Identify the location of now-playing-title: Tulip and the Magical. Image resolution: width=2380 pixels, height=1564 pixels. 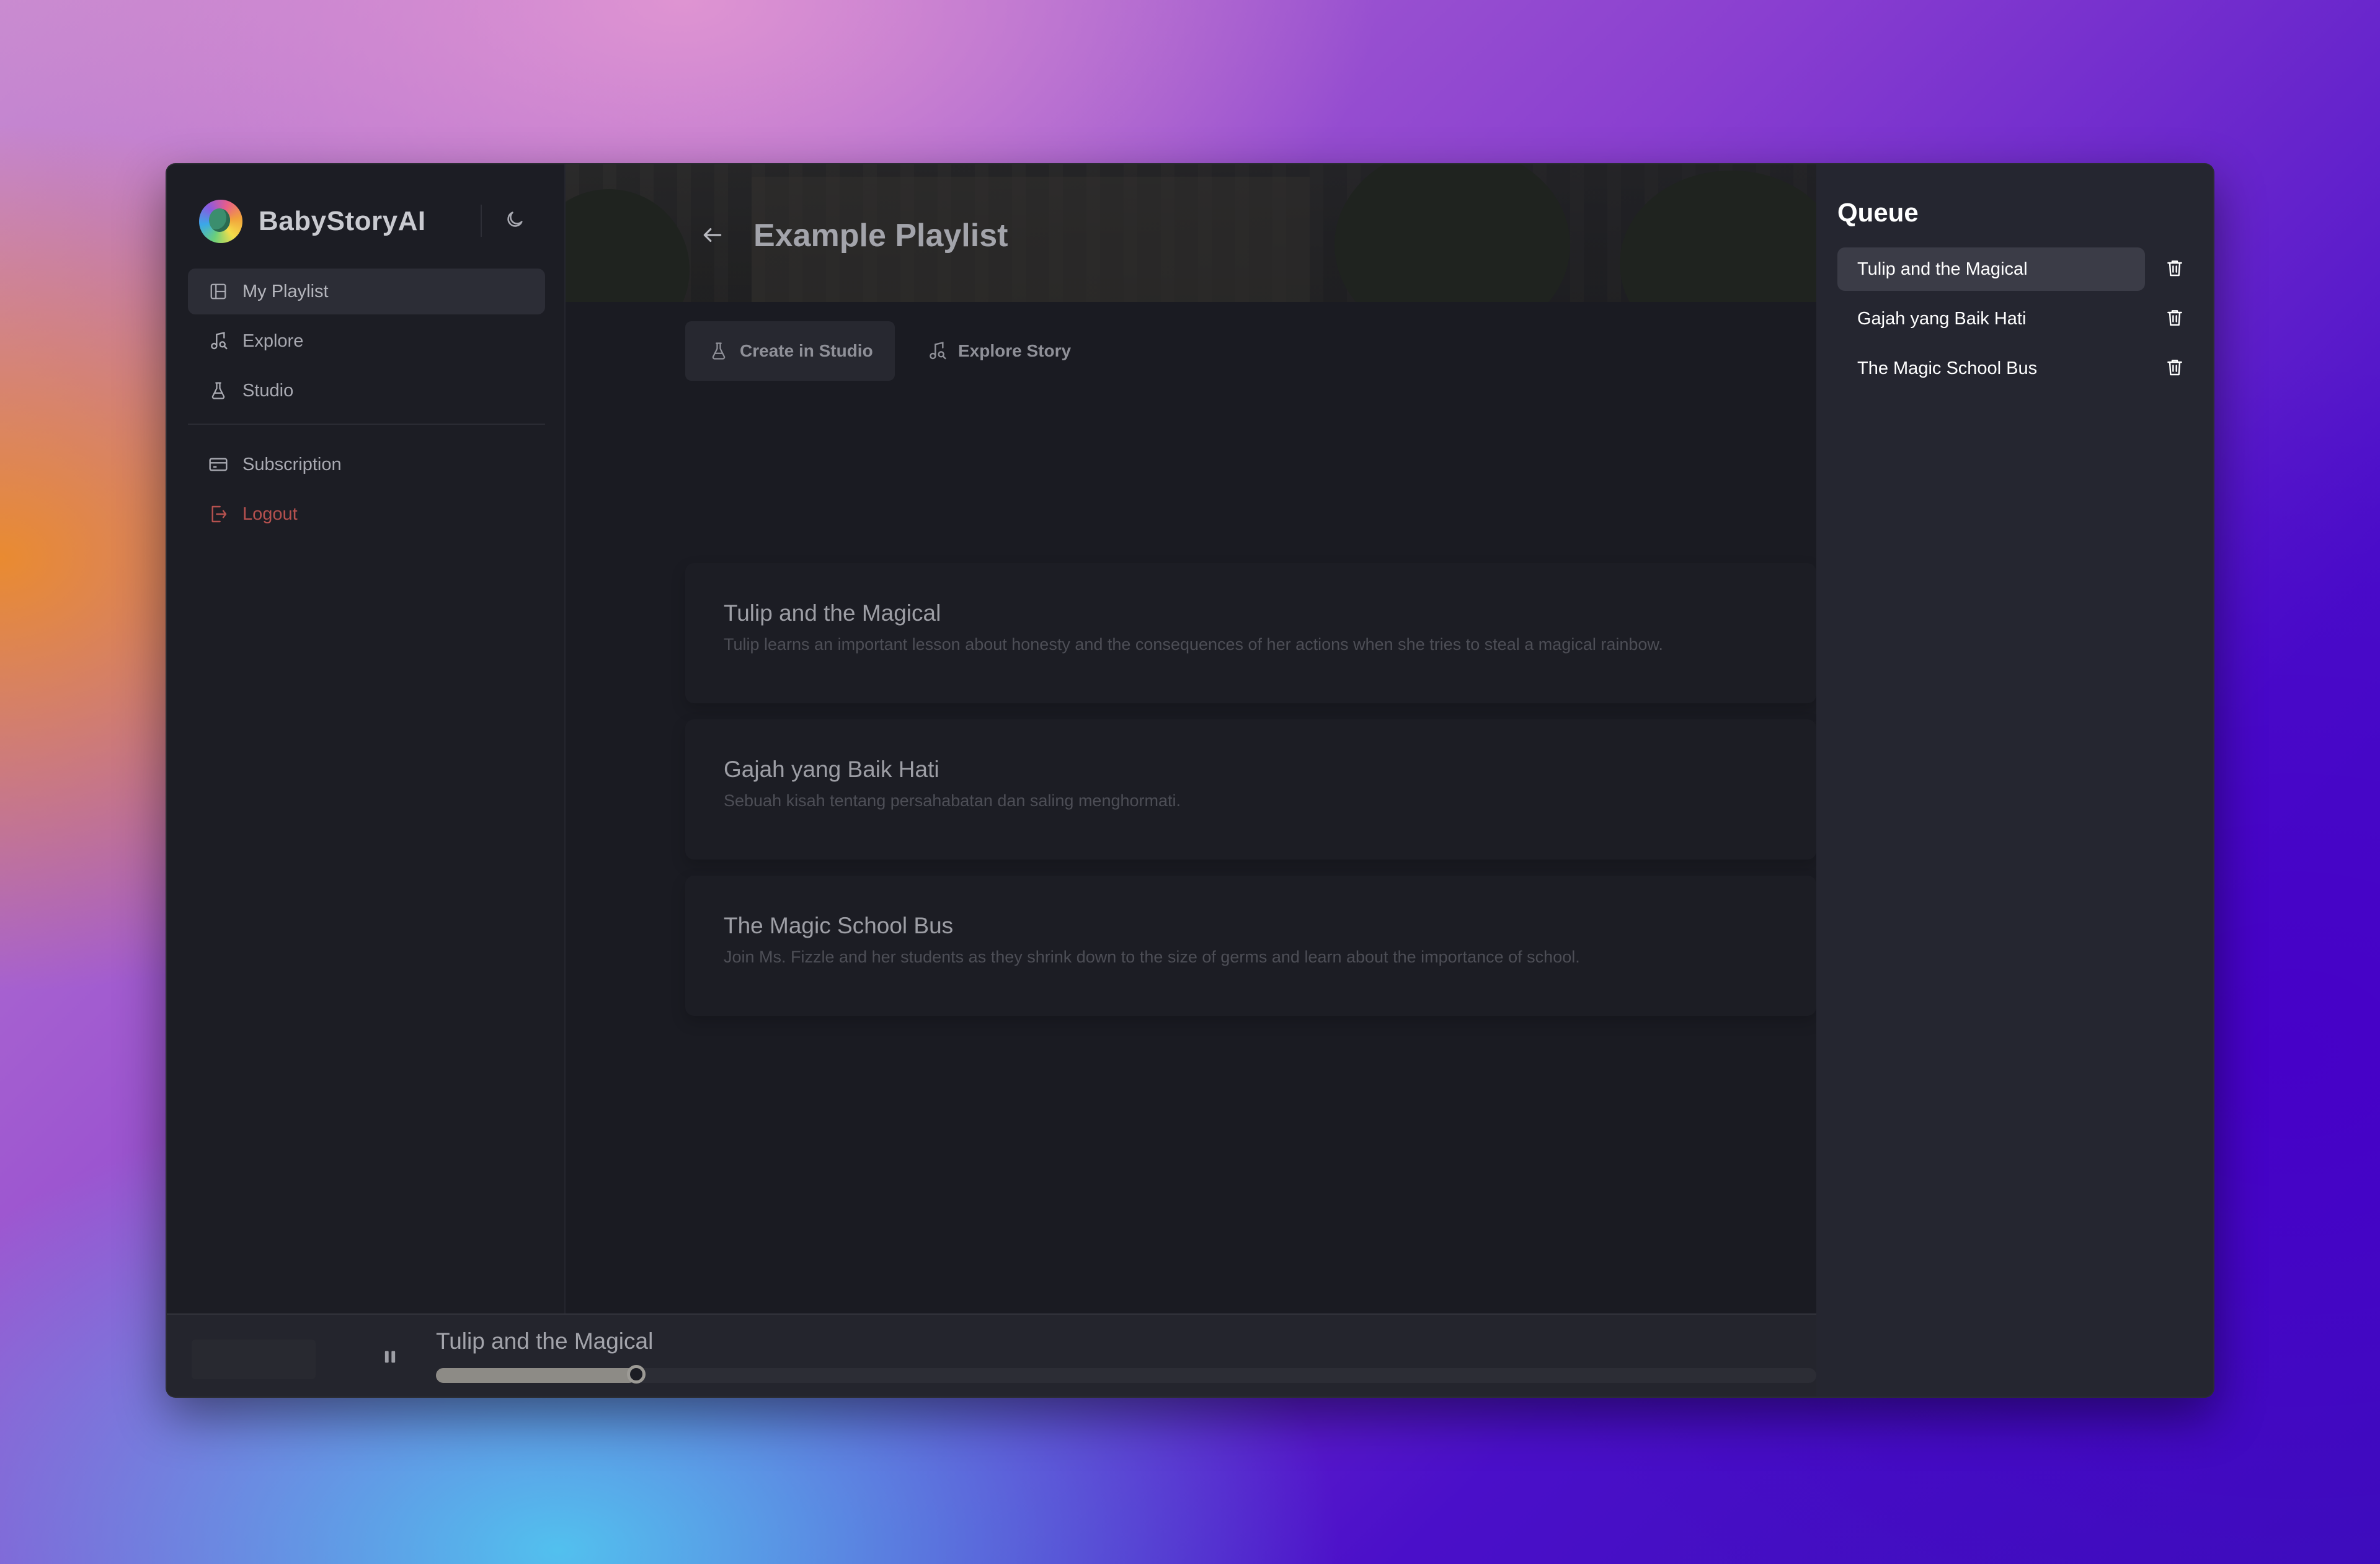
(545, 1341).